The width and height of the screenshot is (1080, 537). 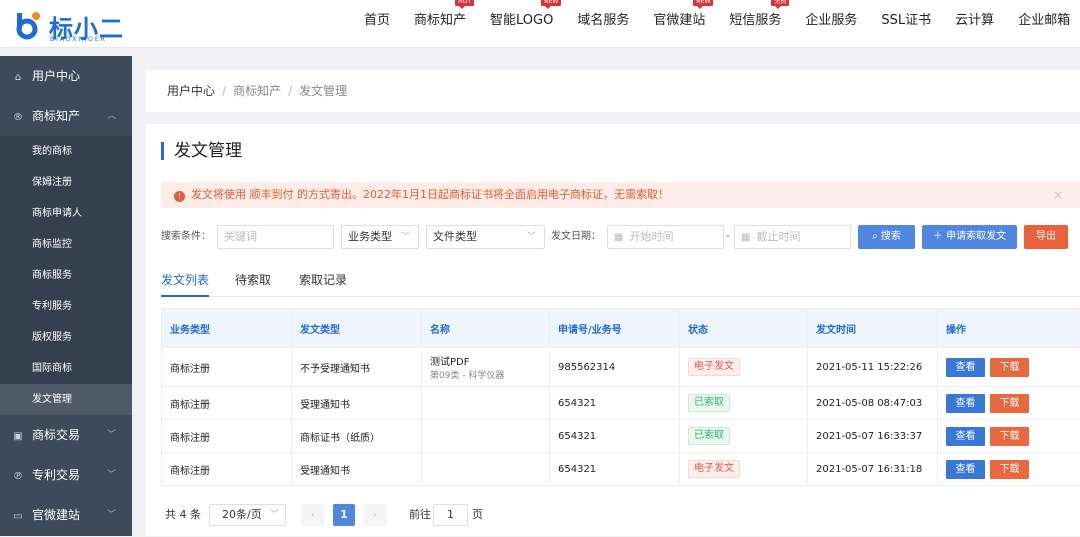 What do you see at coordinates (66, 337) in the screenshot?
I see `sidebar-subitem: 版权服务` at bounding box center [66, 337].